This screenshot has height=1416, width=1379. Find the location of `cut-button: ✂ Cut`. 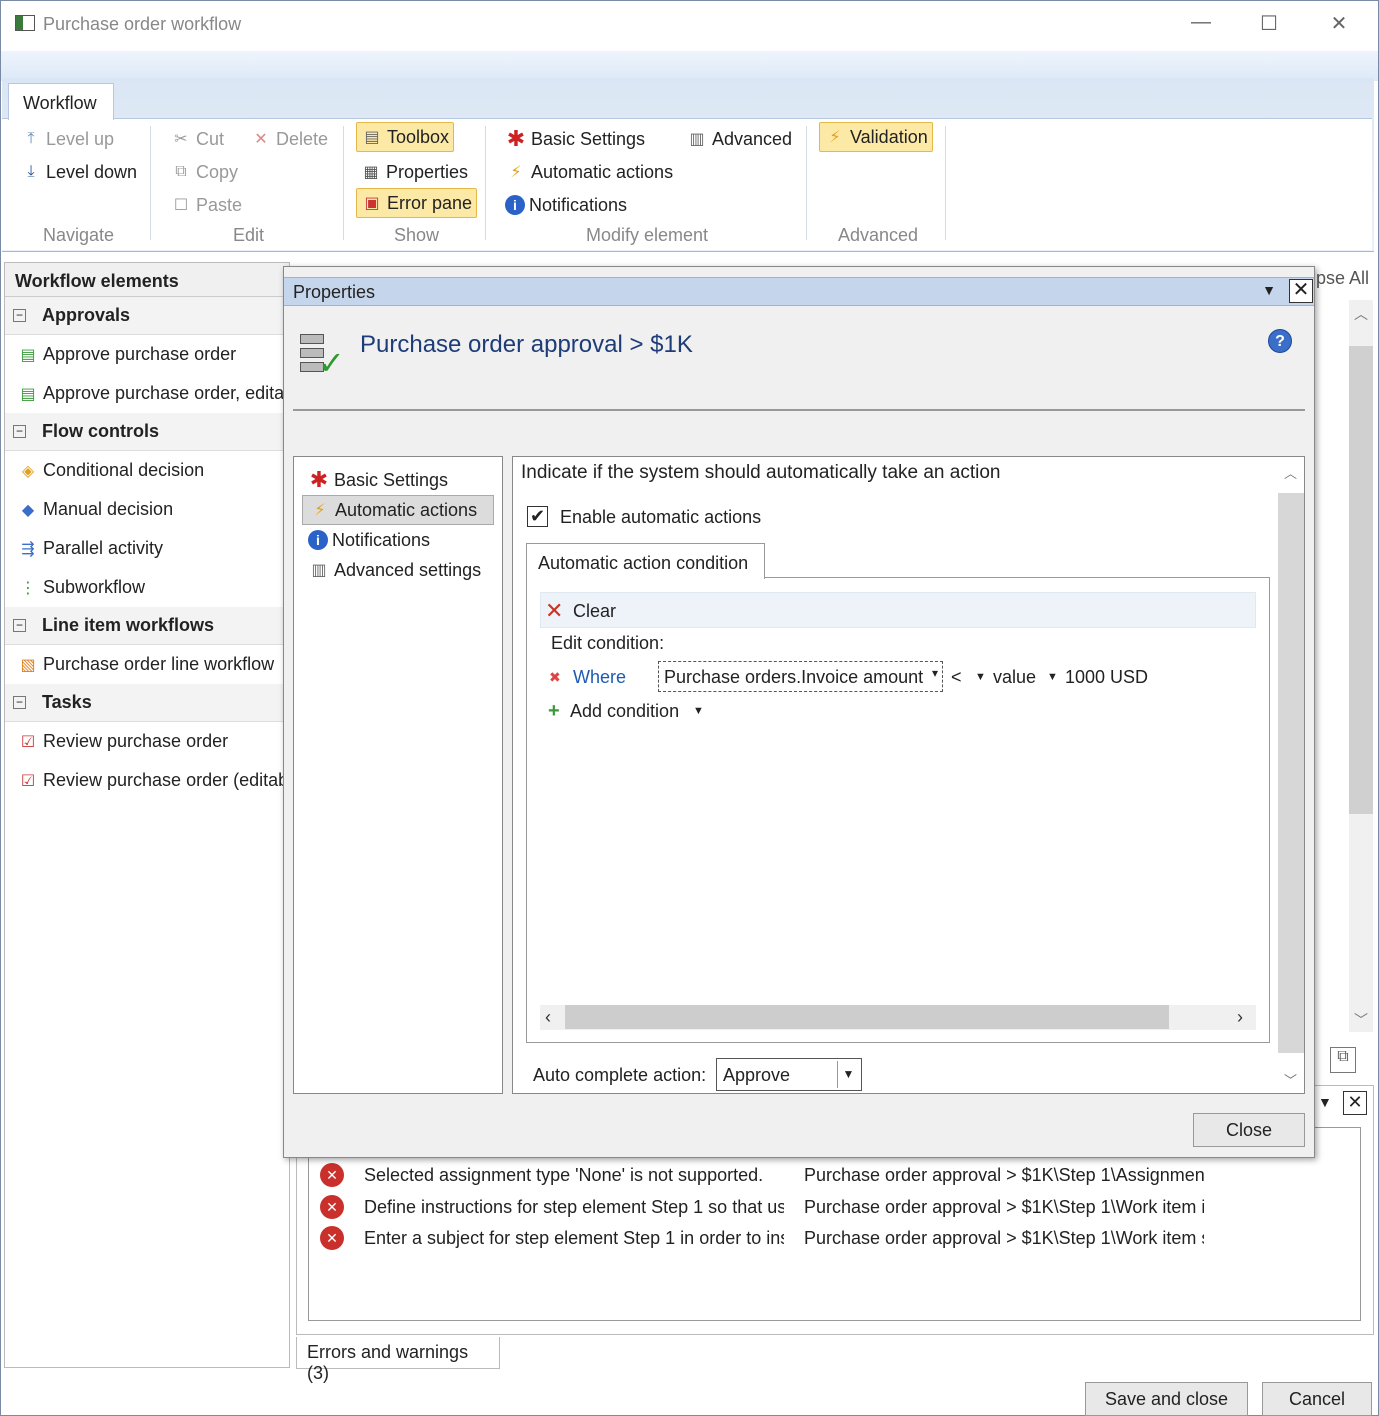

cut-button: ✂ Cut is located at coordinates (197, 139).